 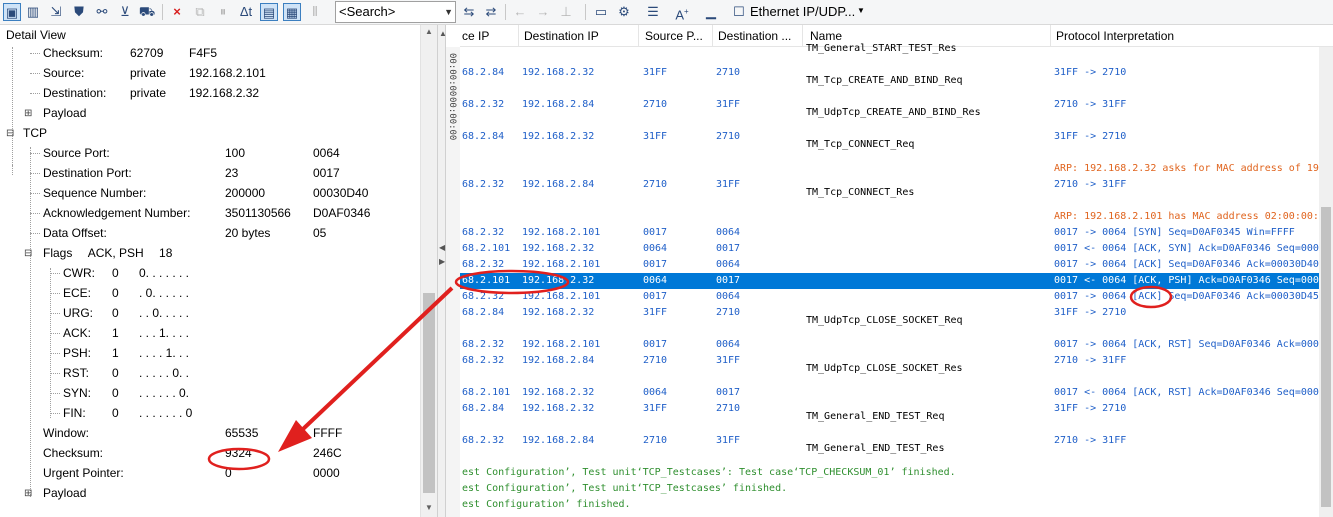 What do you see at coordinates (889, 86) in the screenshot?
I see `table-row: TM_Tcp_CREATE_AND_BIND_Req` at bounding box center [889, 86].